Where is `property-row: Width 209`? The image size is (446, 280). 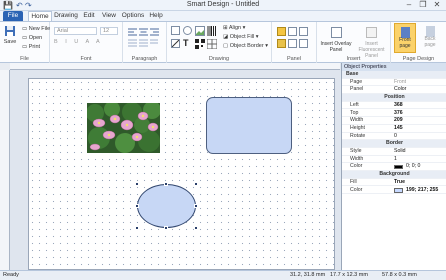 property-row: Width 209 is located at coordinates (394, 121).